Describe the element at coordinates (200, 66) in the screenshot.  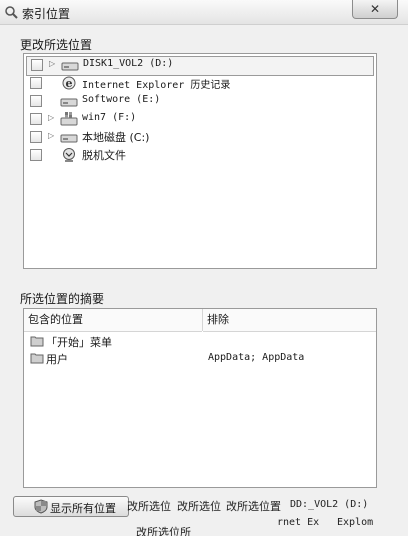
I see `tree-item-disk1-vol2: ▷ DISK1_VOL2 (D:)` at that location.